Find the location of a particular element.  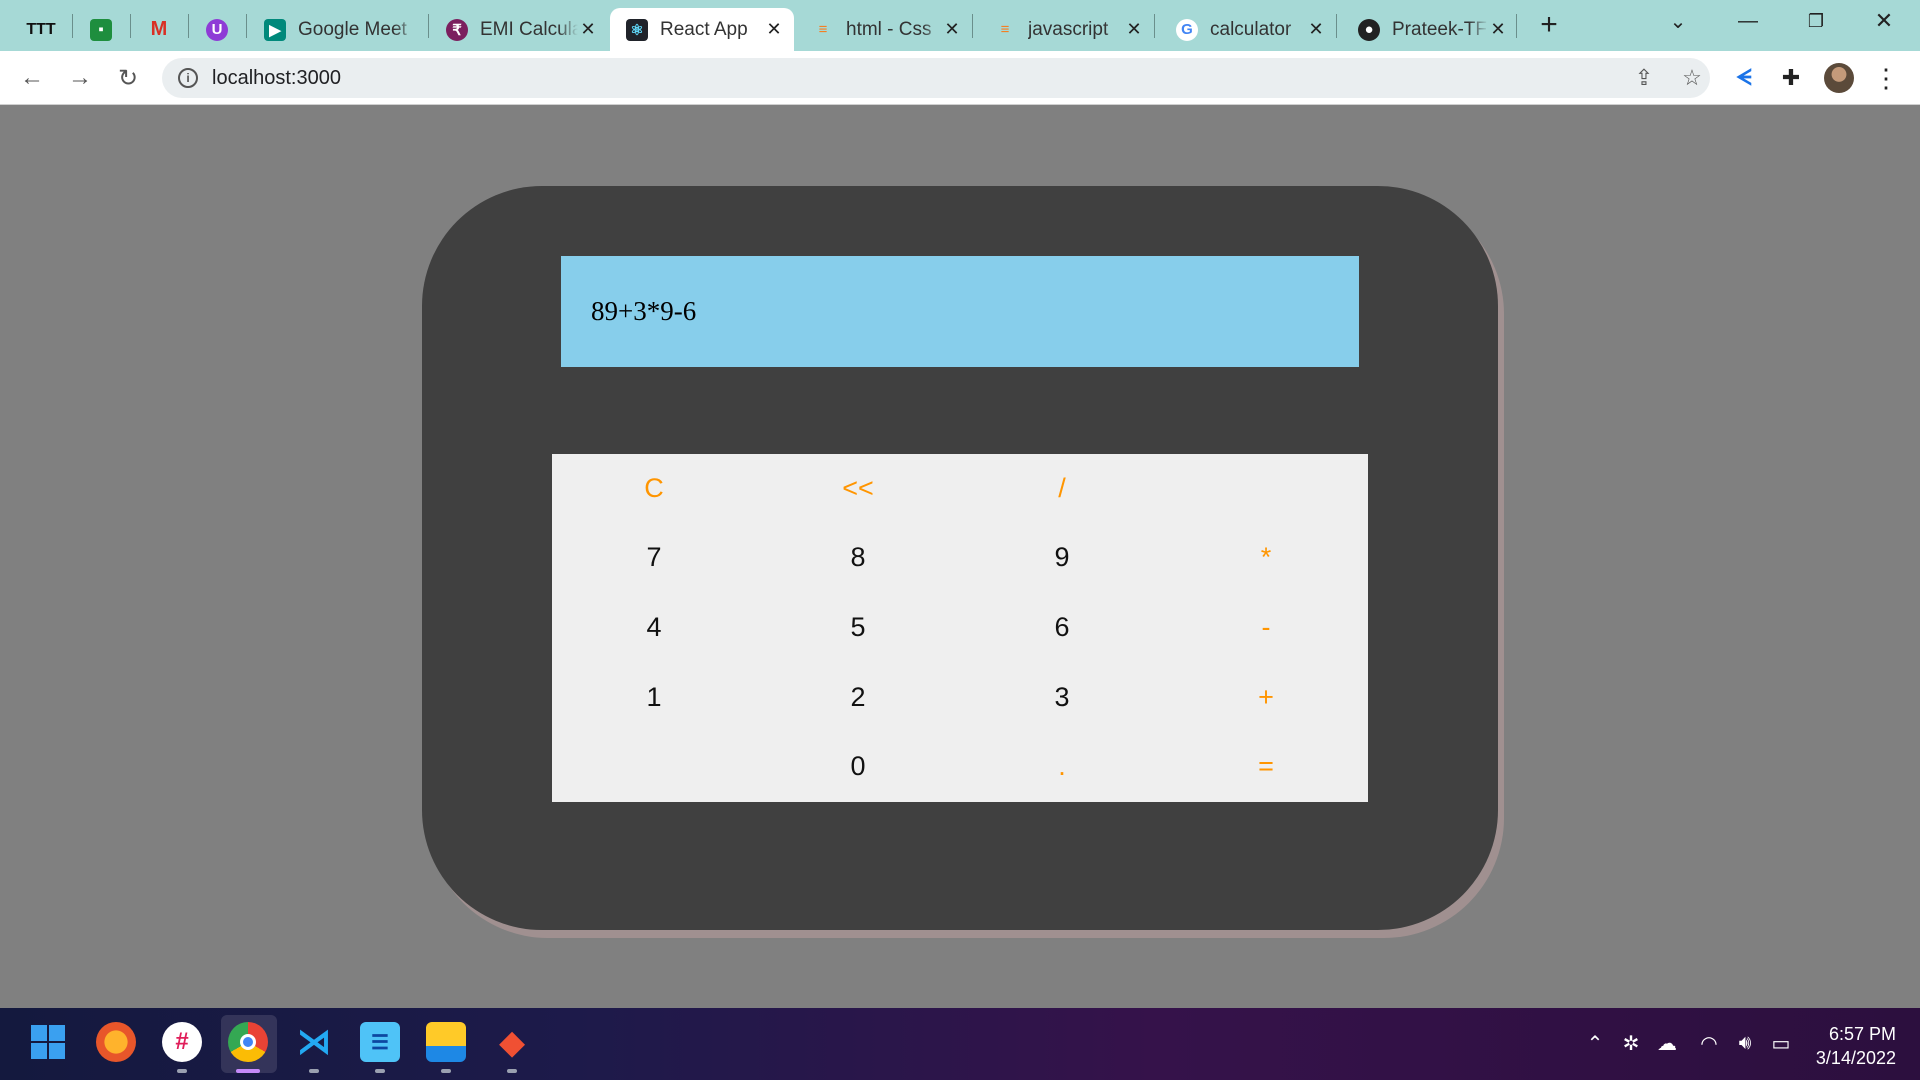

key-9: 9 is located at coordinates (1062, 557).